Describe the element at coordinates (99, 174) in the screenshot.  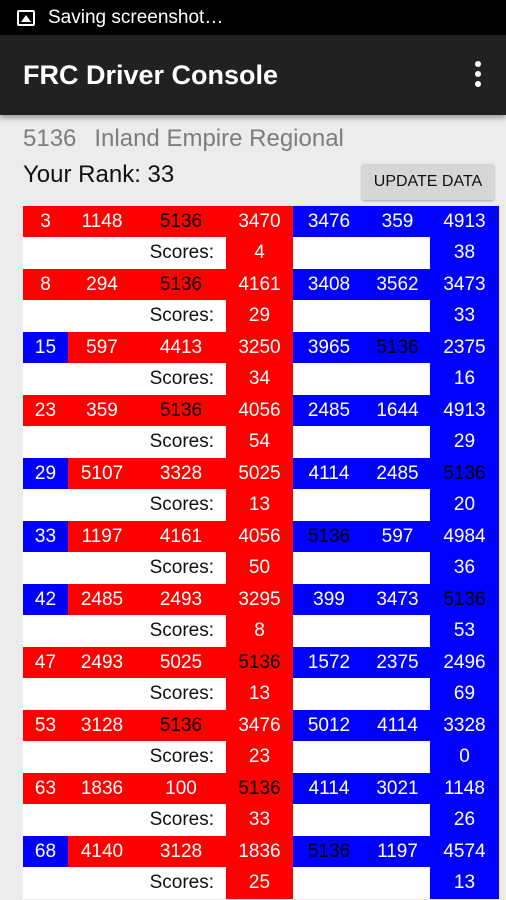
I see `rank-text: Your Rank: 33` at that location.